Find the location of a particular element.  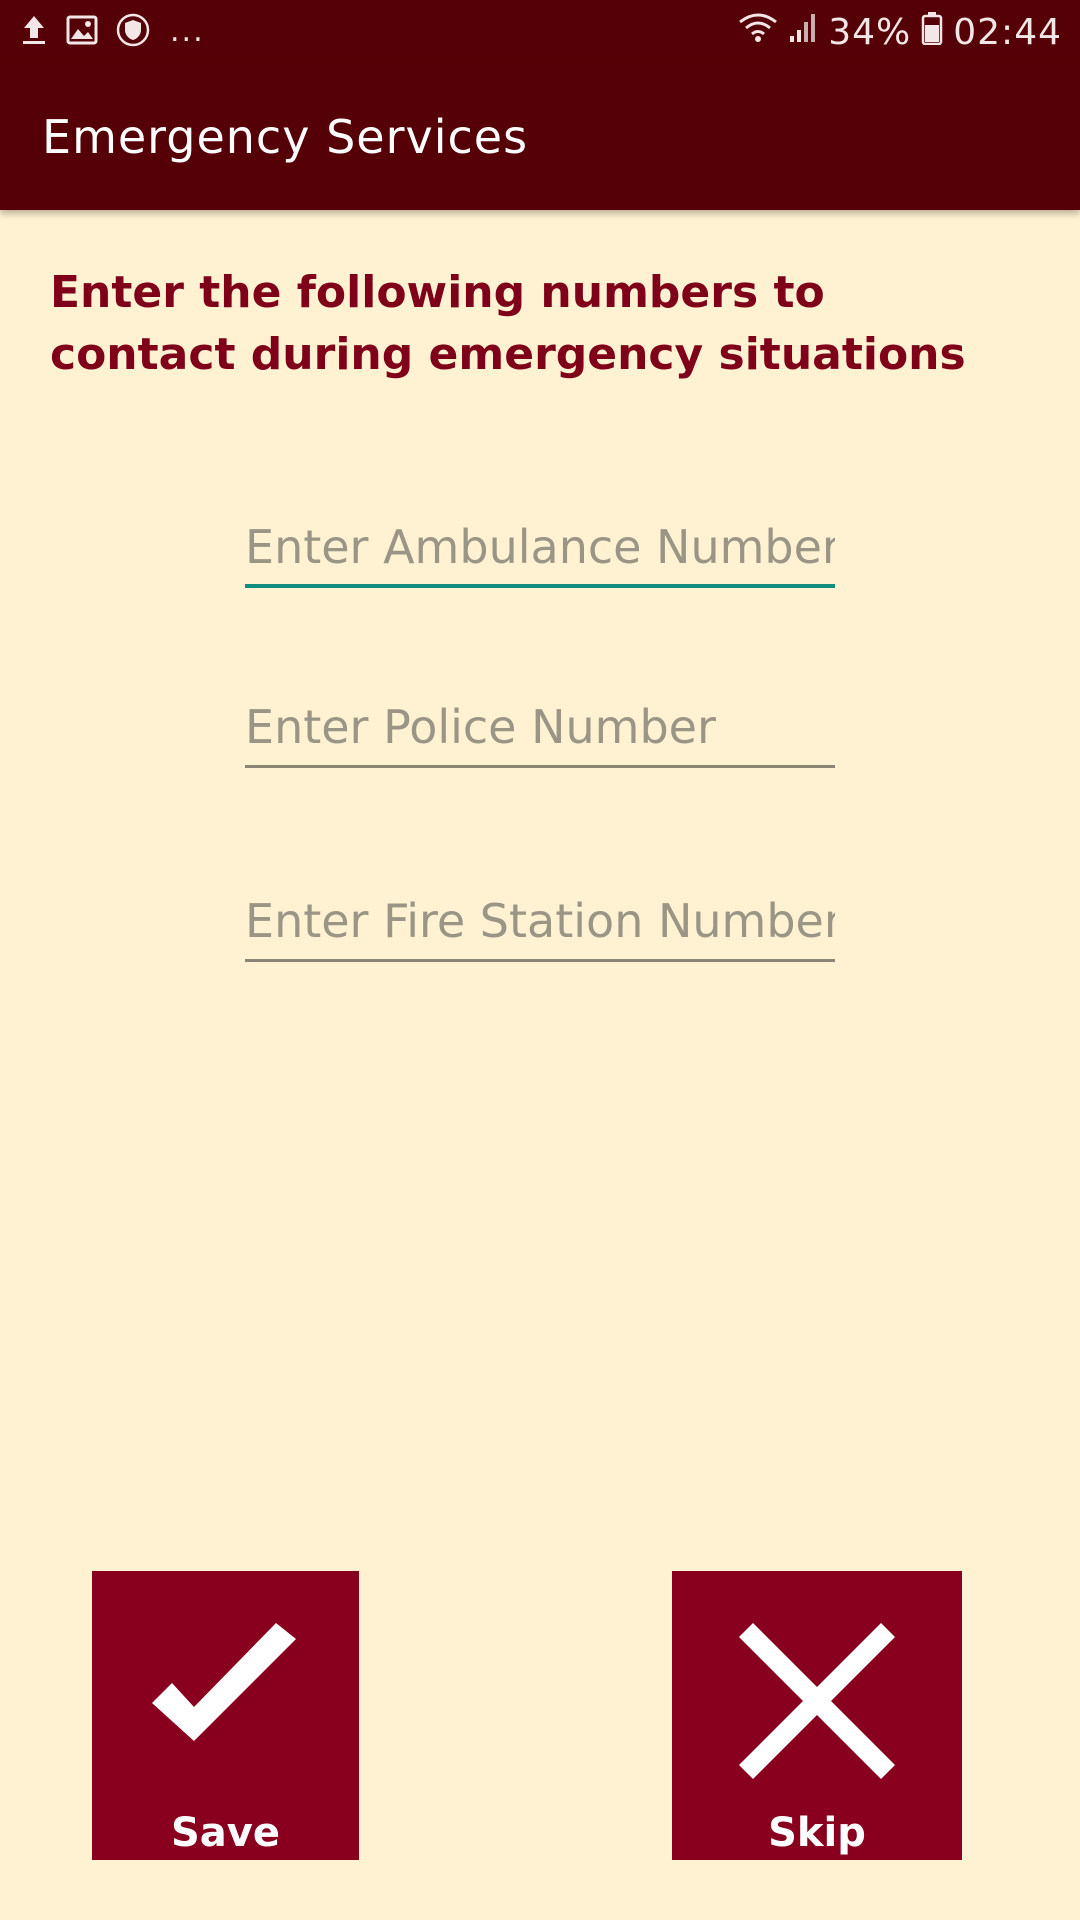

save-button: Save is located at coordinates (225, 1715).